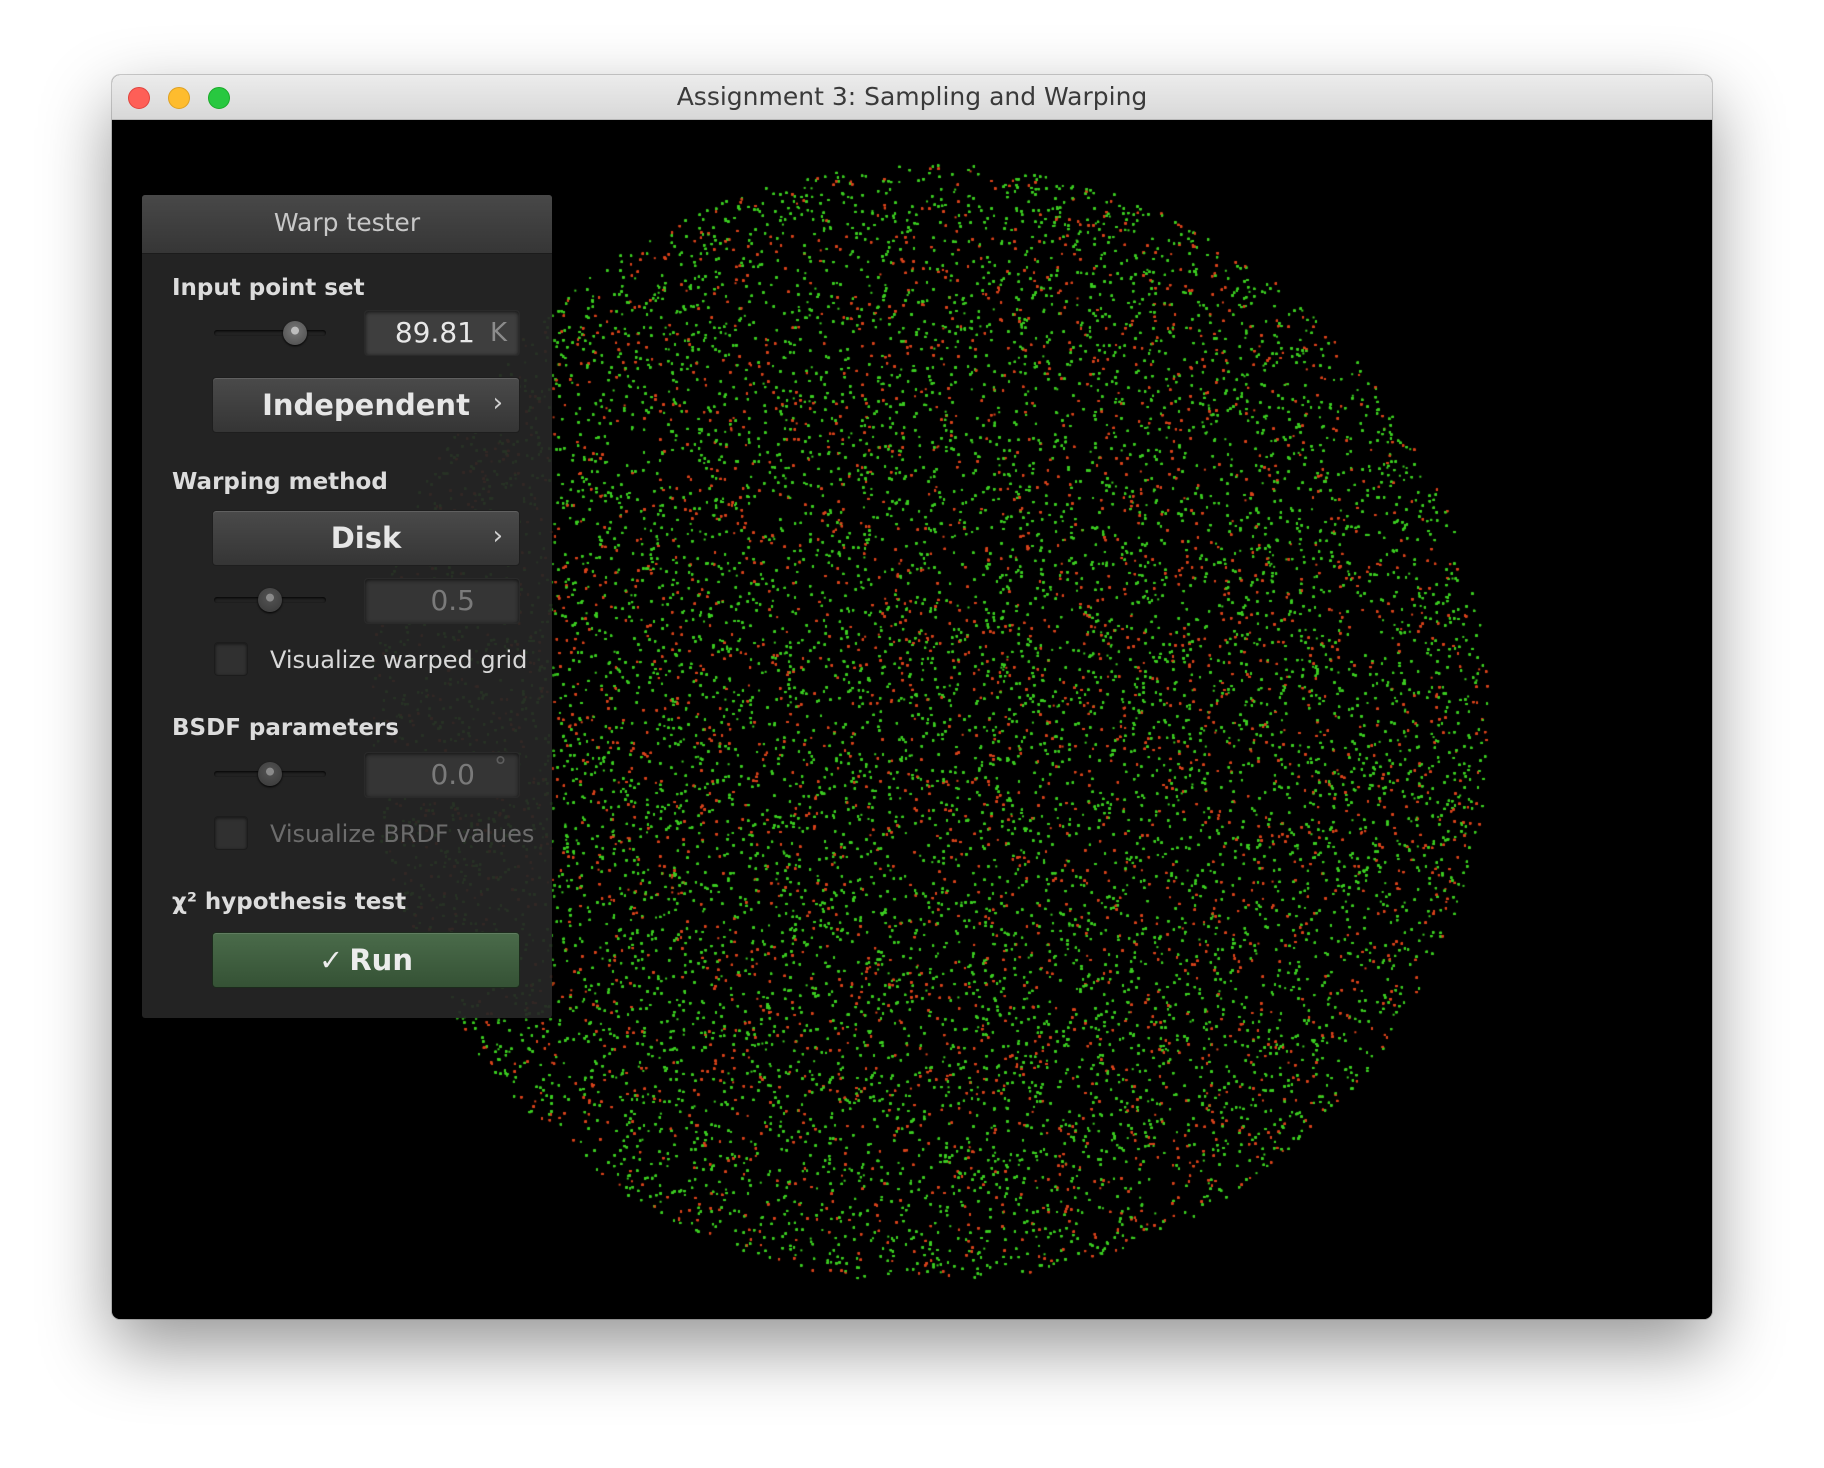 This screenshot has height=1468, width=1824. Describe the element at coordinates (498, 333) in the screenshot. I see `point-count-unit: K` at that location.